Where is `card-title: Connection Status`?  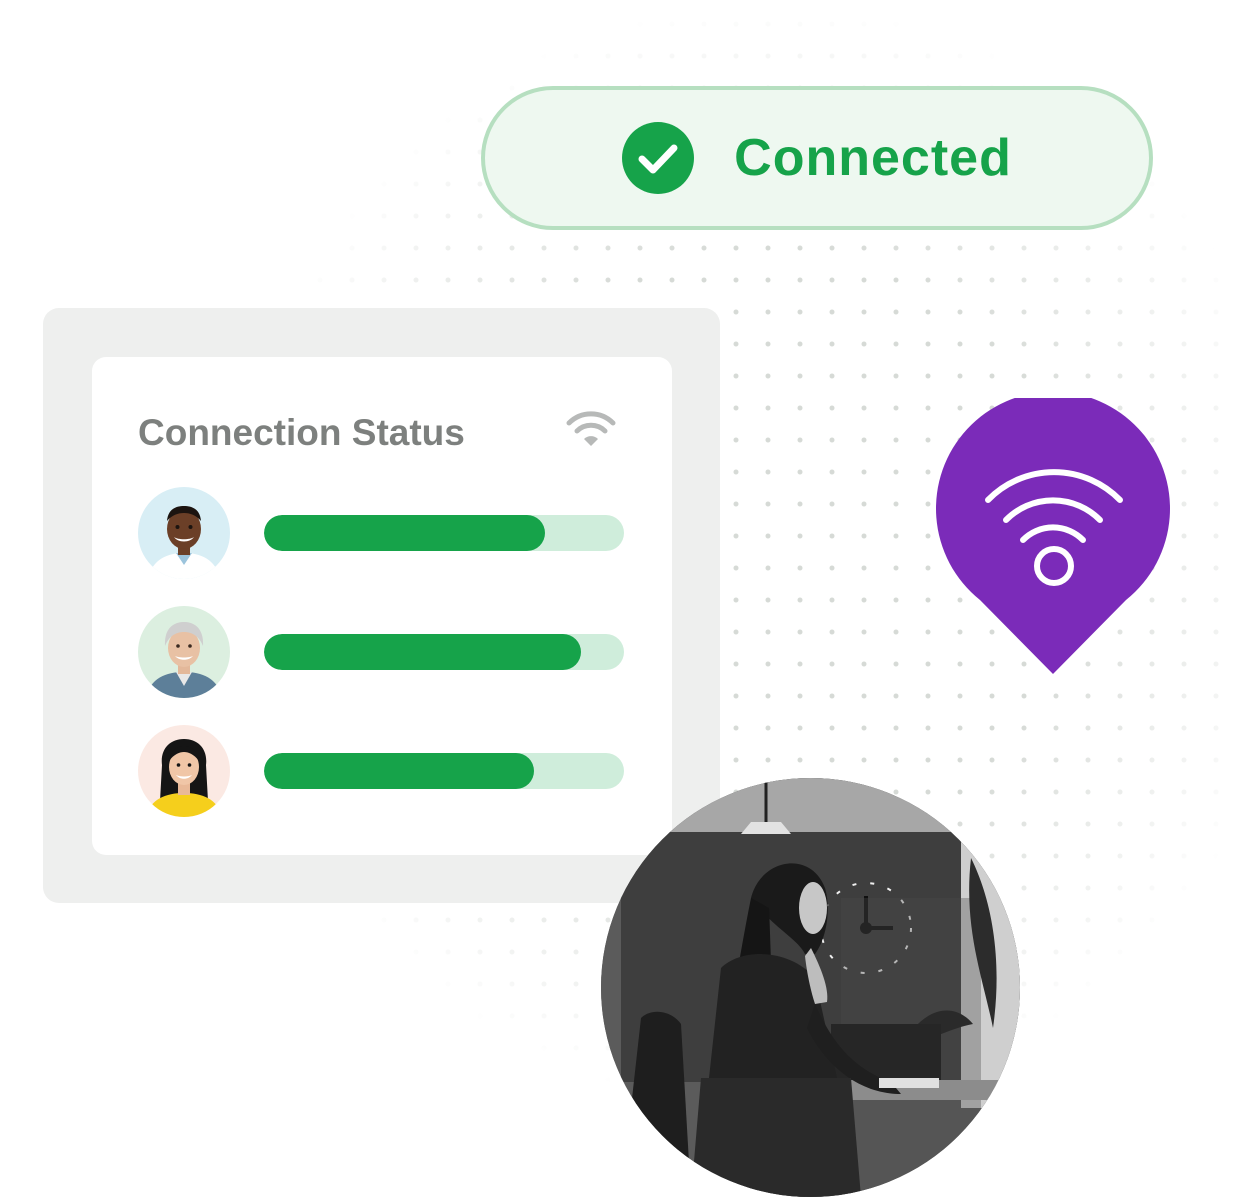 card-title: Connection Status is located at coordinates (301, 432).